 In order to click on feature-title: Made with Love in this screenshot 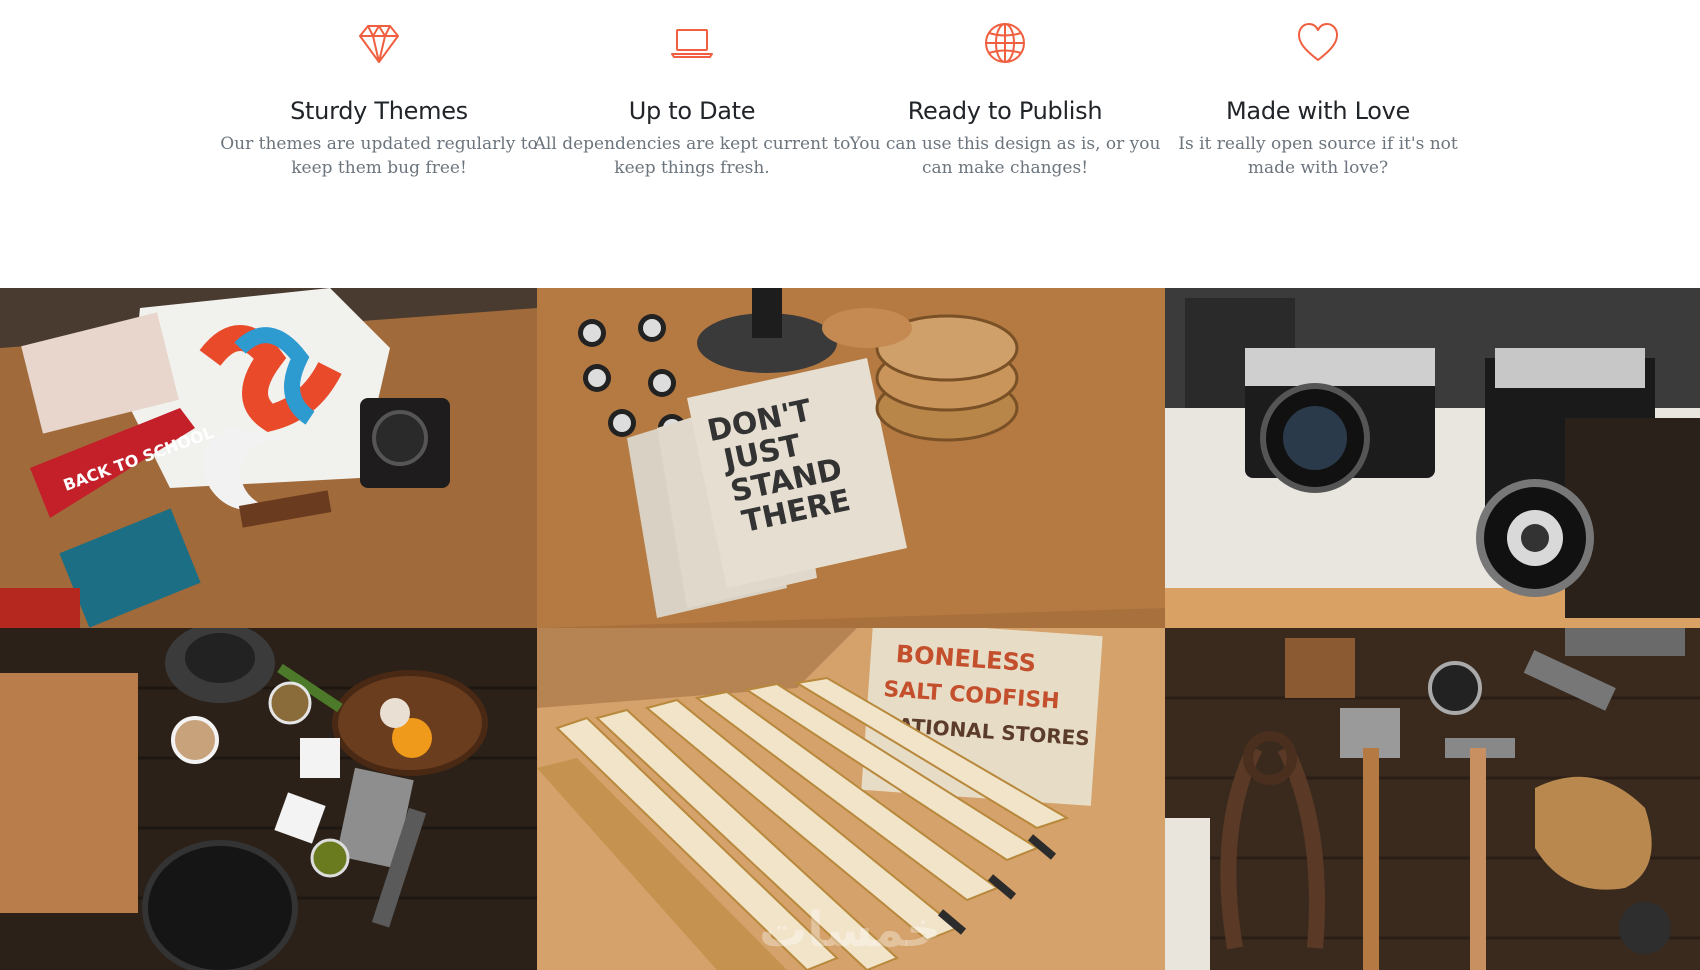, I will do `click(1318, 111)`.